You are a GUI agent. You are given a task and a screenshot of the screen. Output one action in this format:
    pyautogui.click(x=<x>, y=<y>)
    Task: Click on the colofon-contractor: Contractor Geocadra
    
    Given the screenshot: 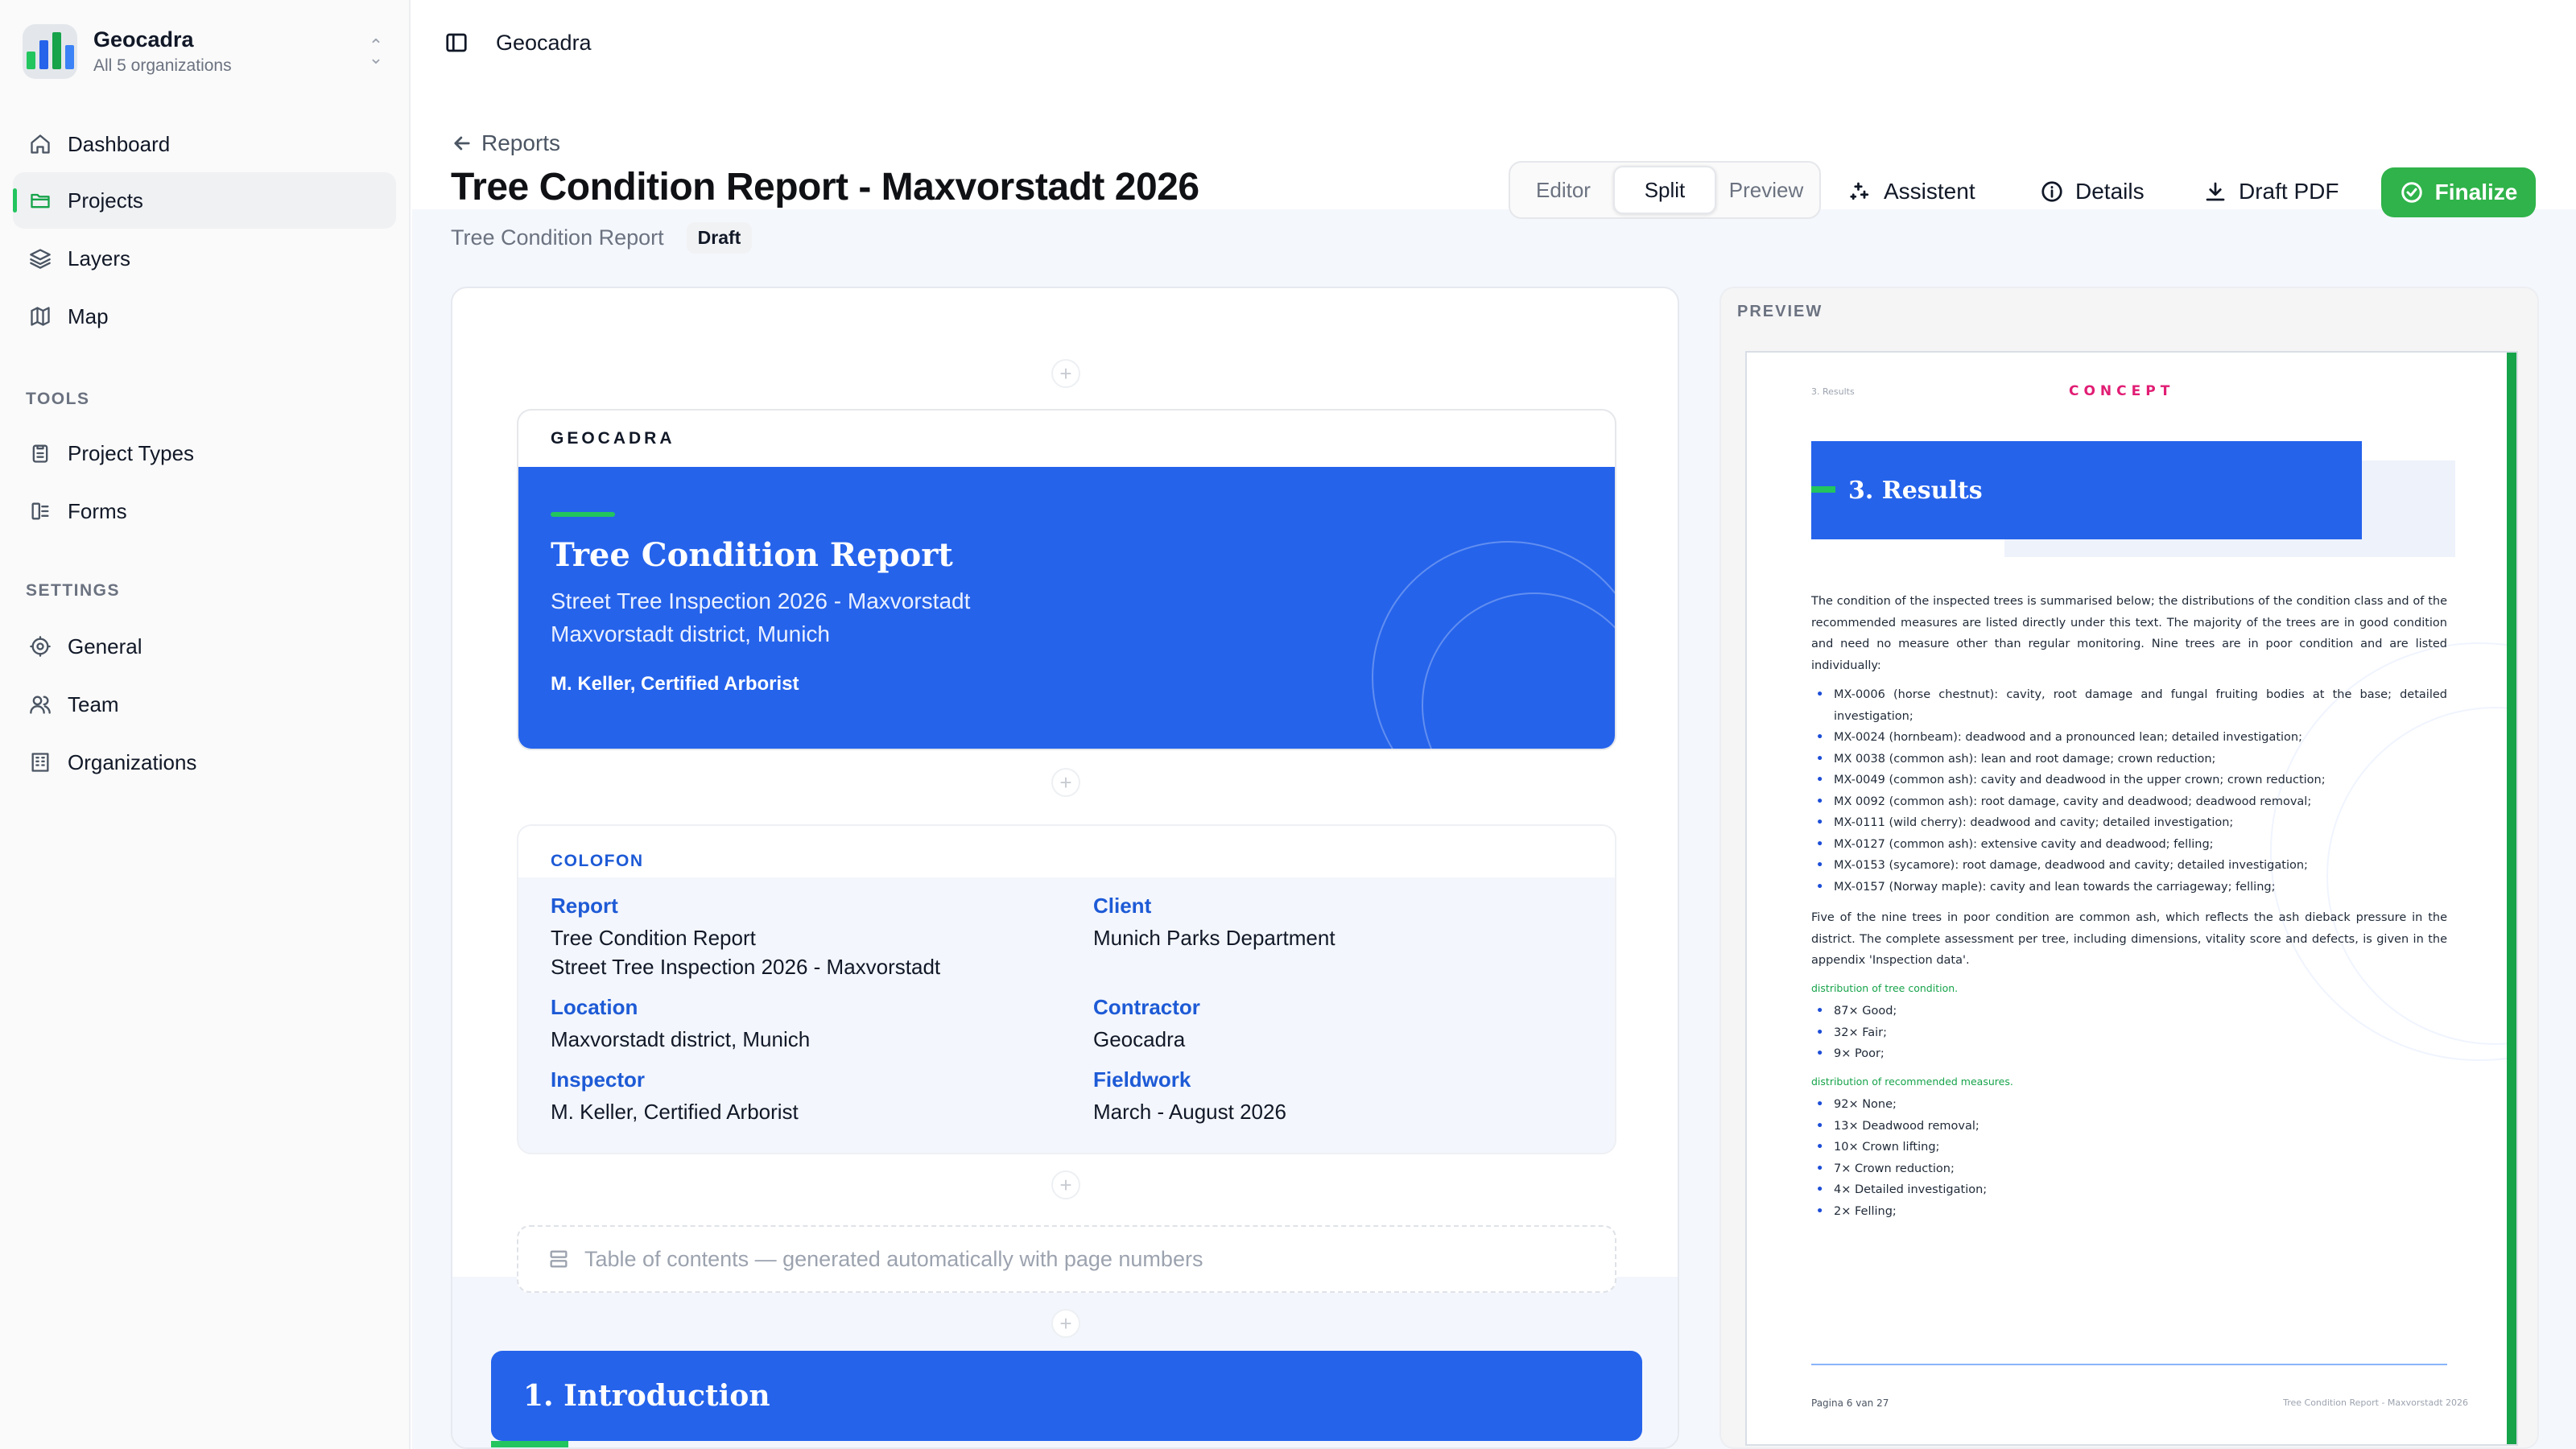 What is the action you would take?
    pyautogui.click(x=1146, y=1024)
    